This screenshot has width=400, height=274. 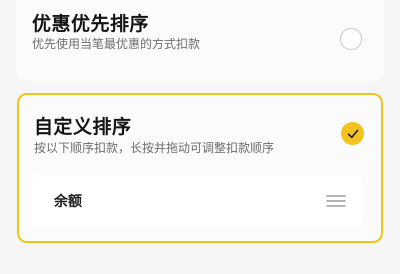 I want to click on option-description: 按以下顺序扣款，长按并拖动可调整扣款顺序, so click(x=154, y=148).